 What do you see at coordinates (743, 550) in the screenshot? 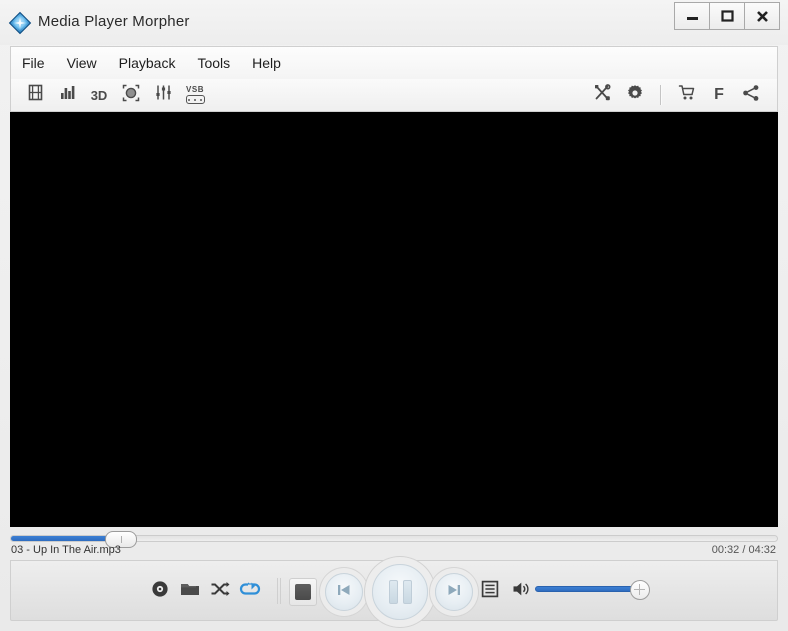
I see `time-display: 00:32 / 04:32` at bounding box center [743, 550].